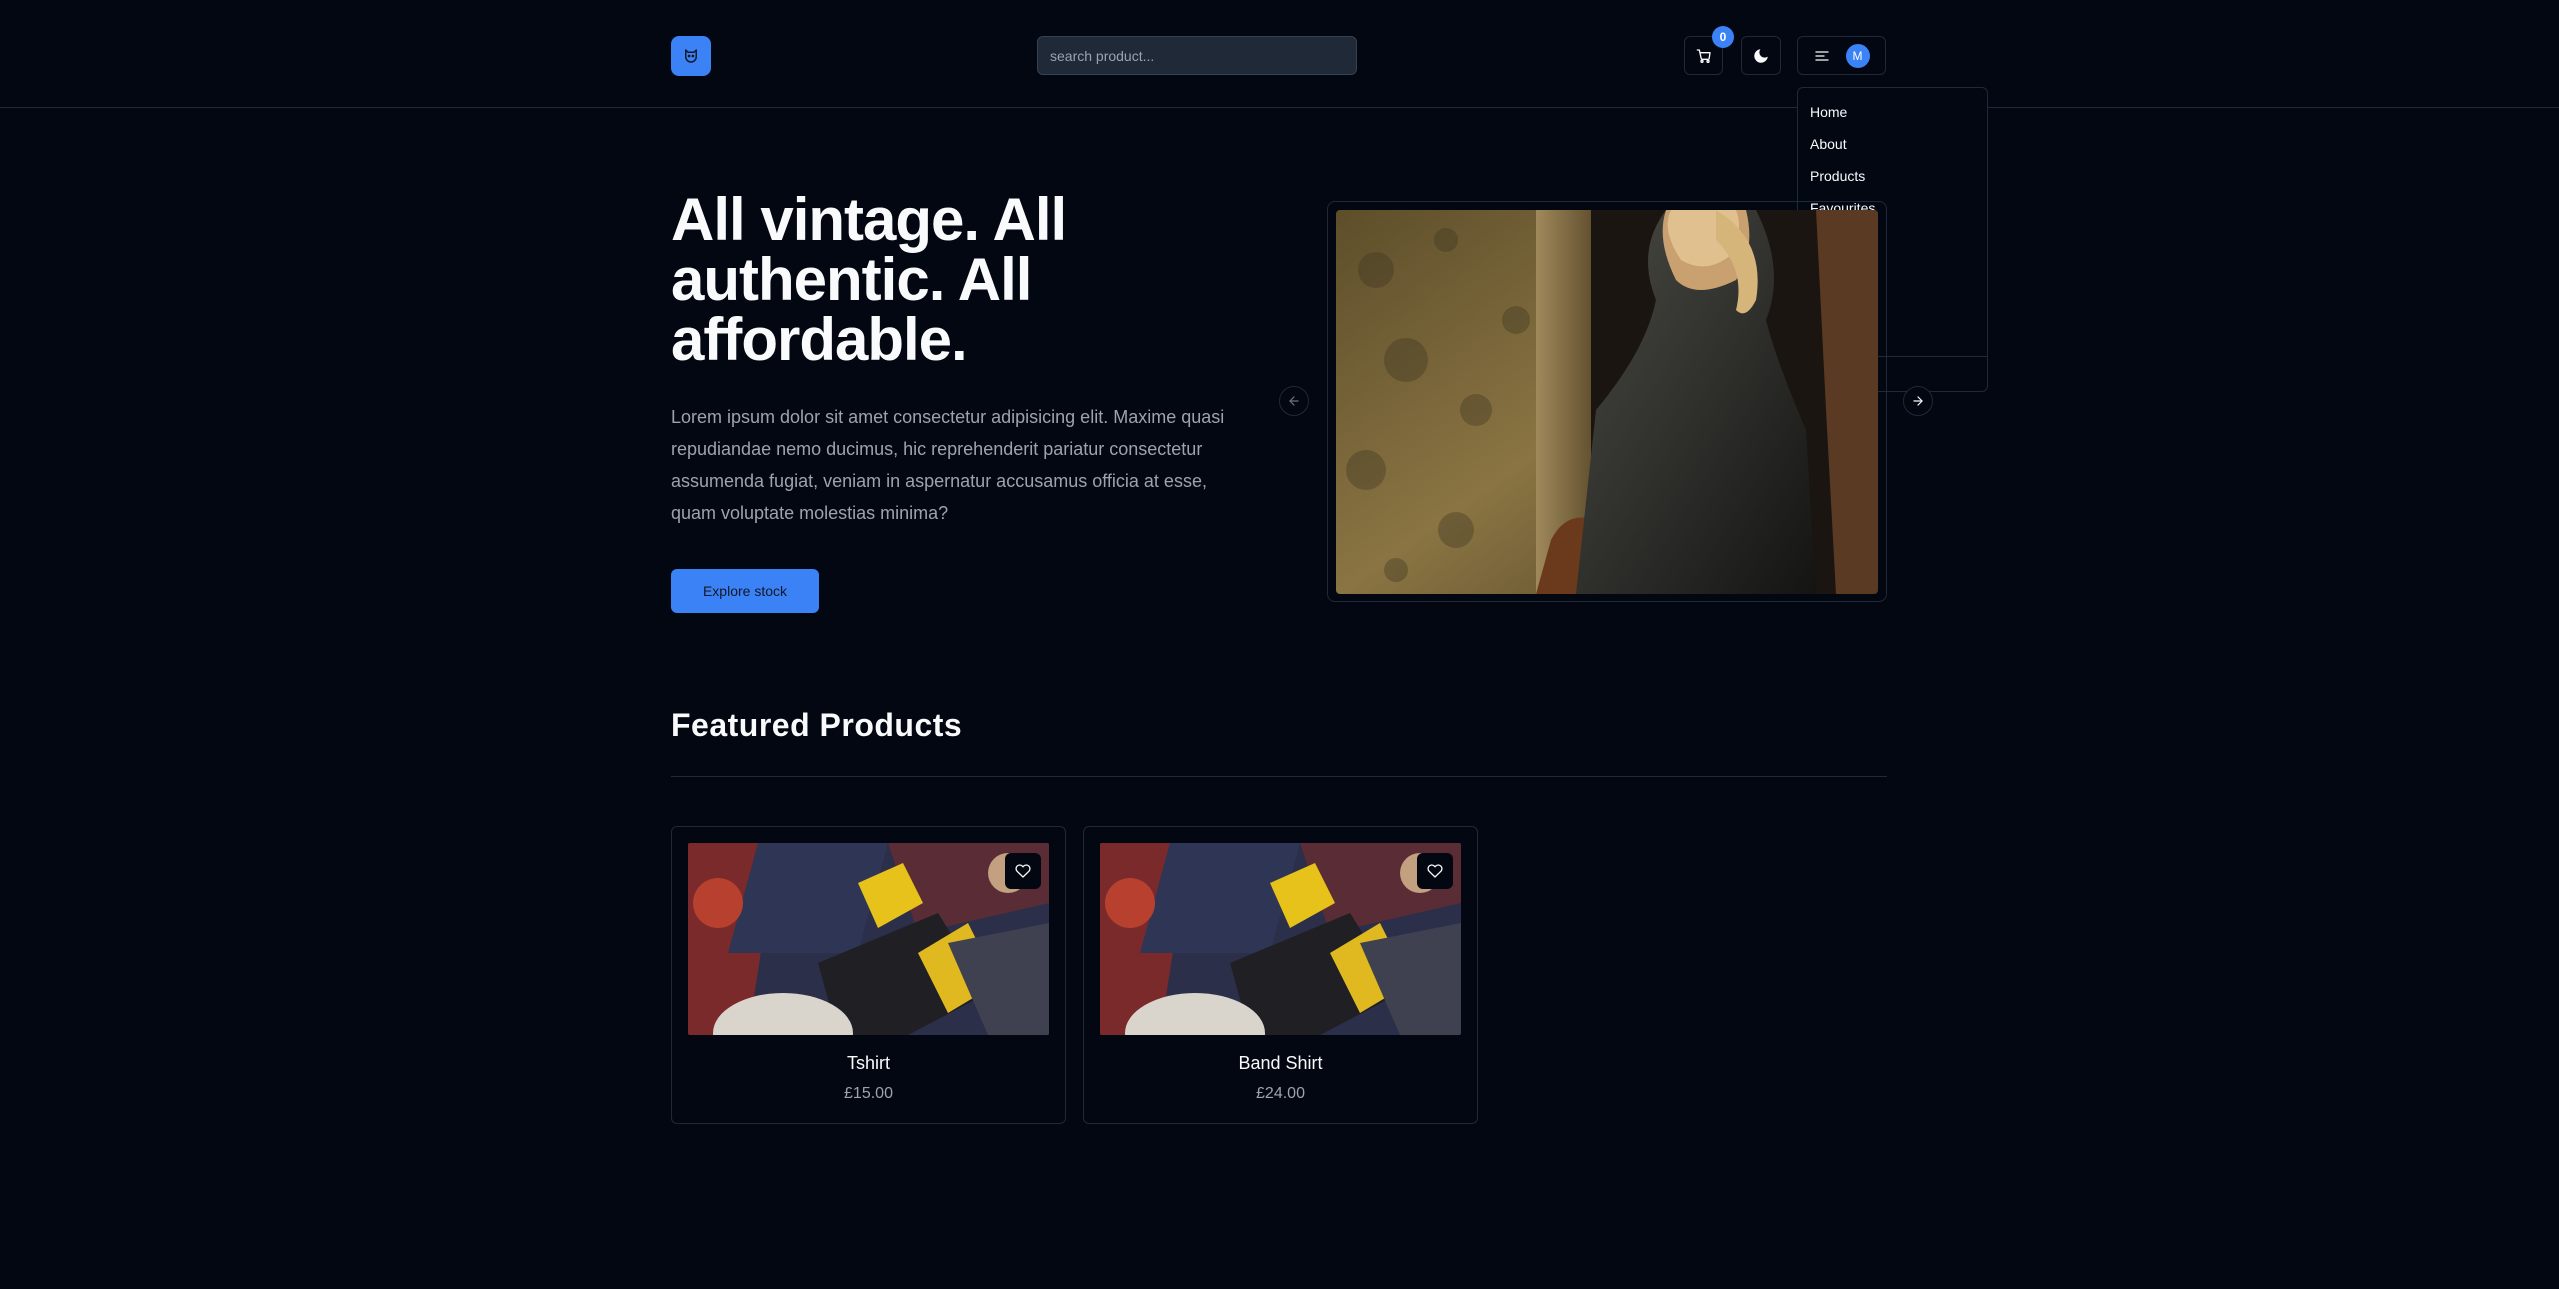 The image size is (2559, 1289). Describe the element at coordinates (1280, 1063) in the screenshot. I see `product-name: Band Shirt` at that location.